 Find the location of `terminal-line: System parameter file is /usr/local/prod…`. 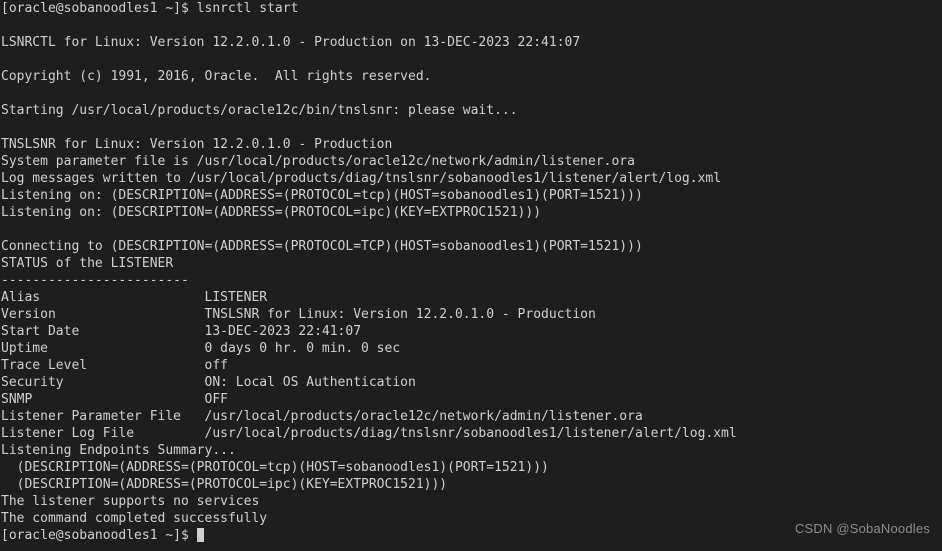

terminal-line: System parameter file is /usr/local/prod… is located at coordinates (318, 161).